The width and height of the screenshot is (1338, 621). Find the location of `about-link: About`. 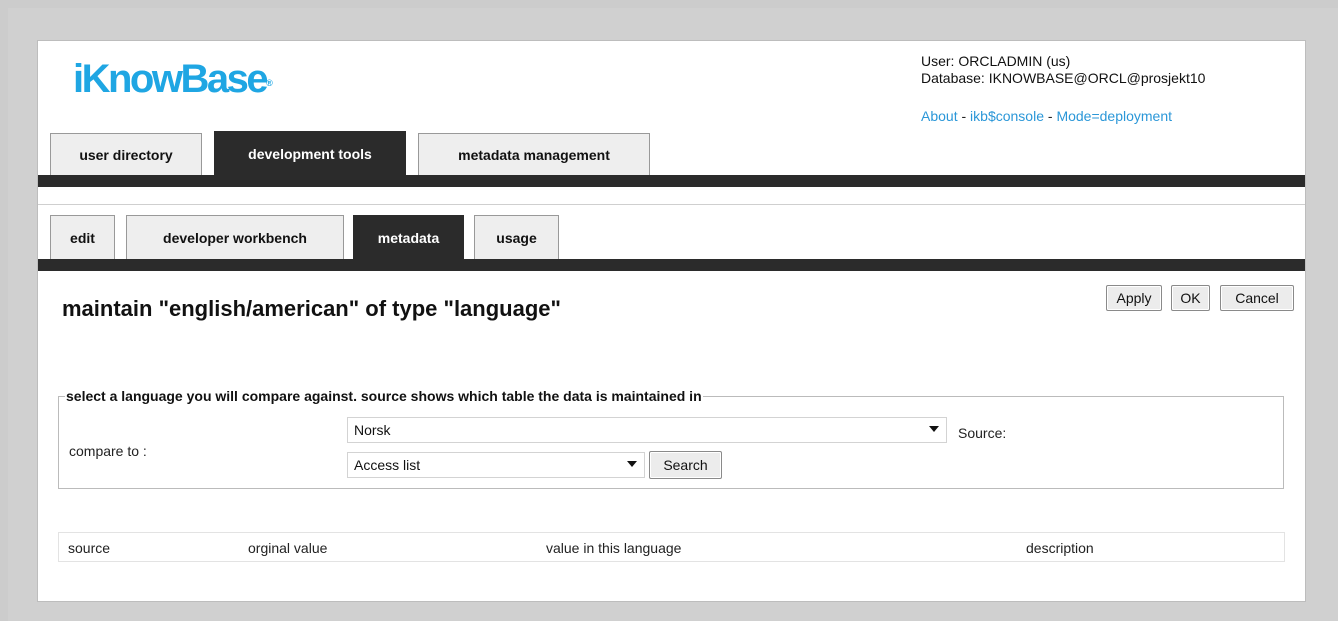

about-link: About is located at coordinates (939, 116).